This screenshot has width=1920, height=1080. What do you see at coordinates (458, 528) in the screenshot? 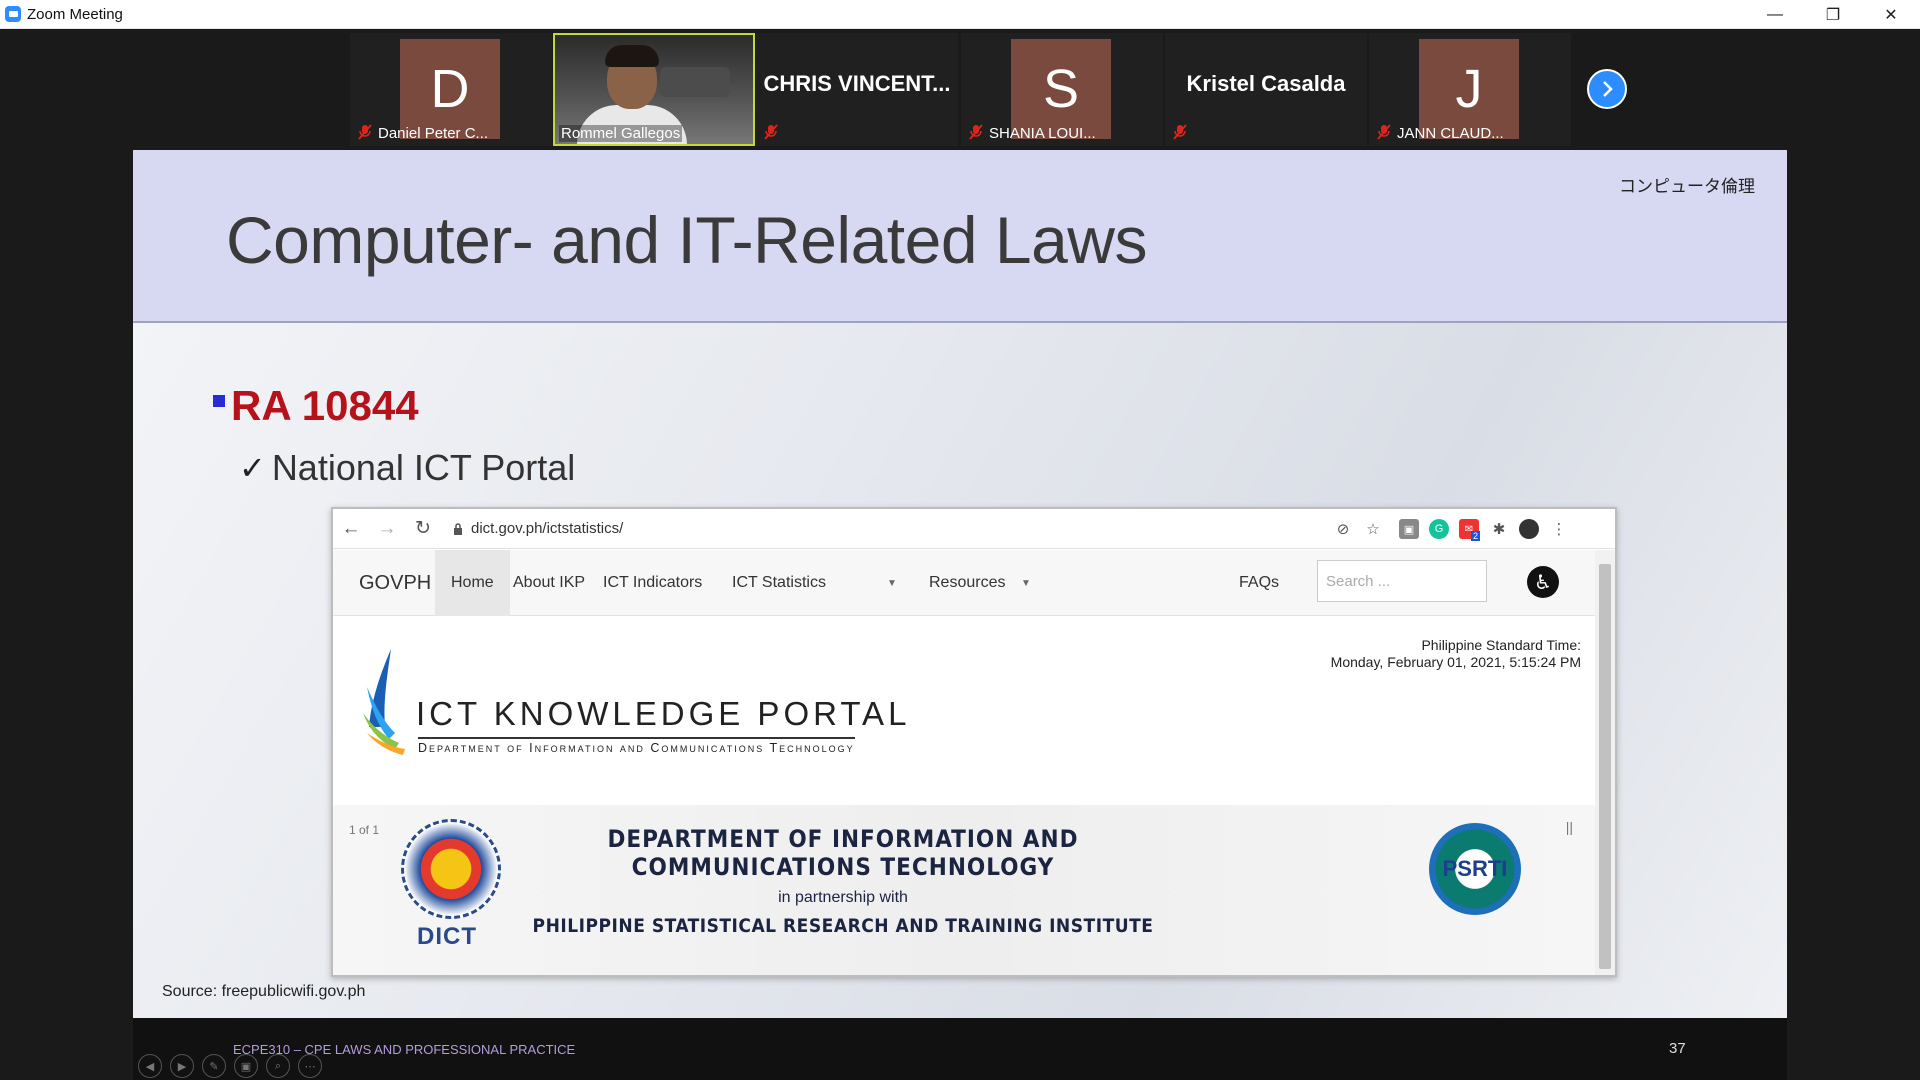
I see `lock-icon` at bounding box center [458, 528].